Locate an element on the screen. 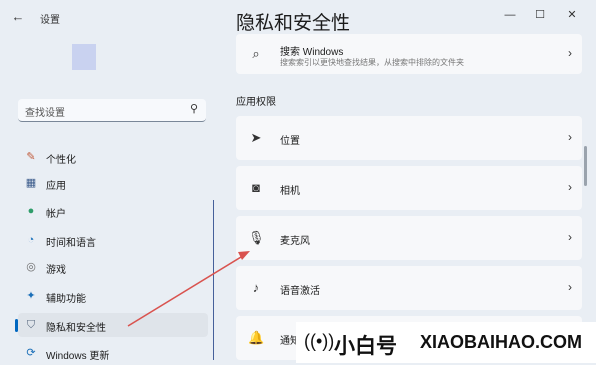  annotation-arrow is located at coordinates (188, 289).